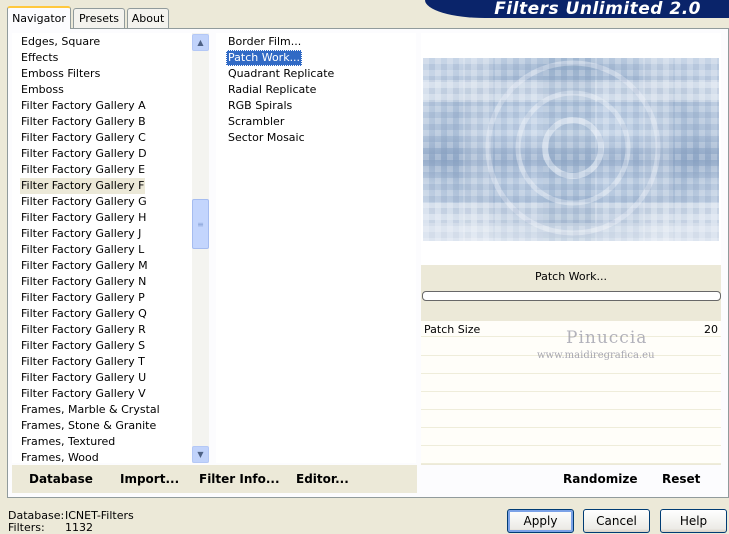 The height and width of the screenshot is (534, 729). I want to click on watermark-url: www.maidiregrafica.eu, so click(596, 355).